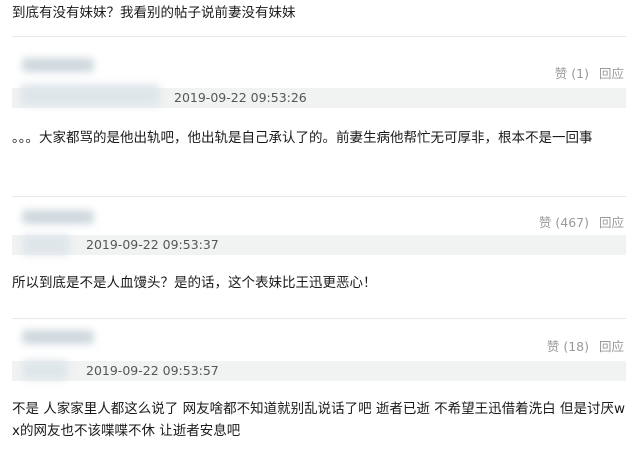  Describe the element at coordinates (572, 73) in the screenshot. I see `like-button: 赞 (1)` at that location.